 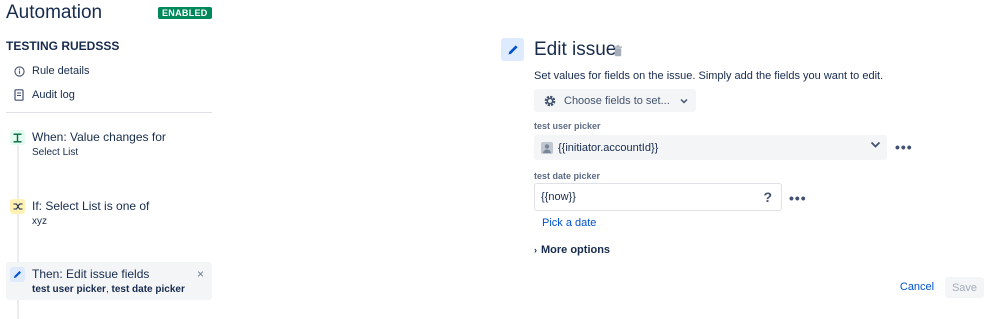 What do you see at coordinates (99, 137) in the screenshot?
I see `step-trigger-title: When: Value changes for` at bounding box center [99, 137].